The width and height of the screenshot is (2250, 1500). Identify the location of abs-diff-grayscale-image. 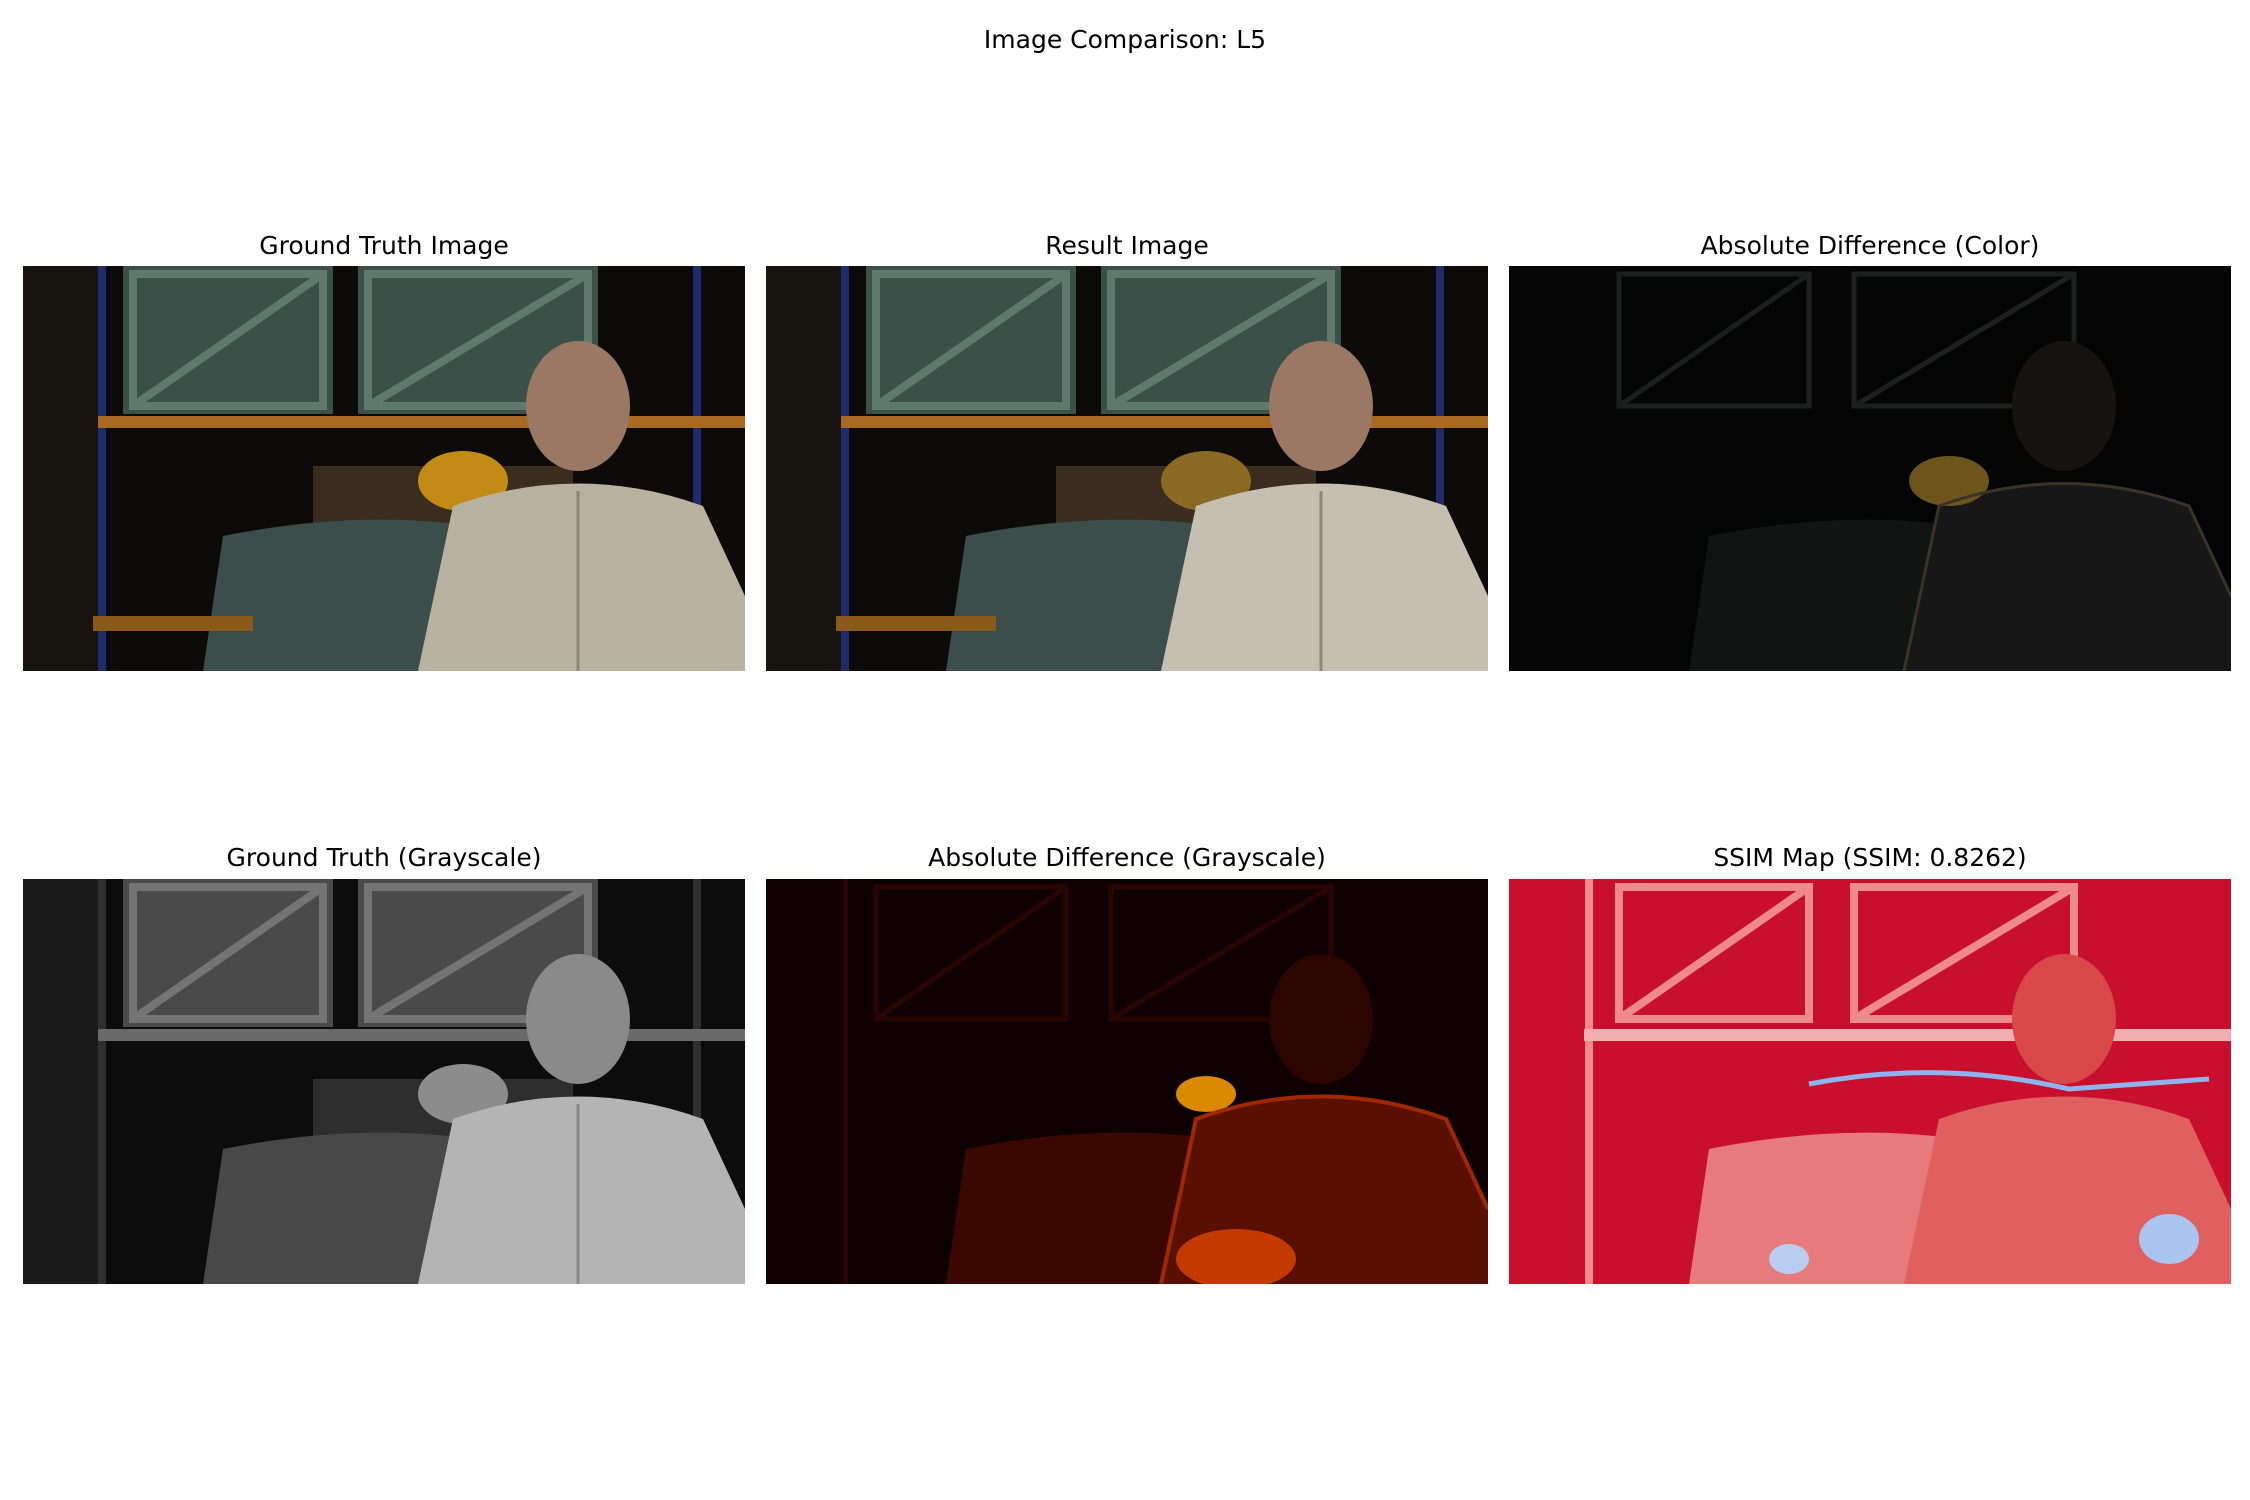
(1127, 1081).